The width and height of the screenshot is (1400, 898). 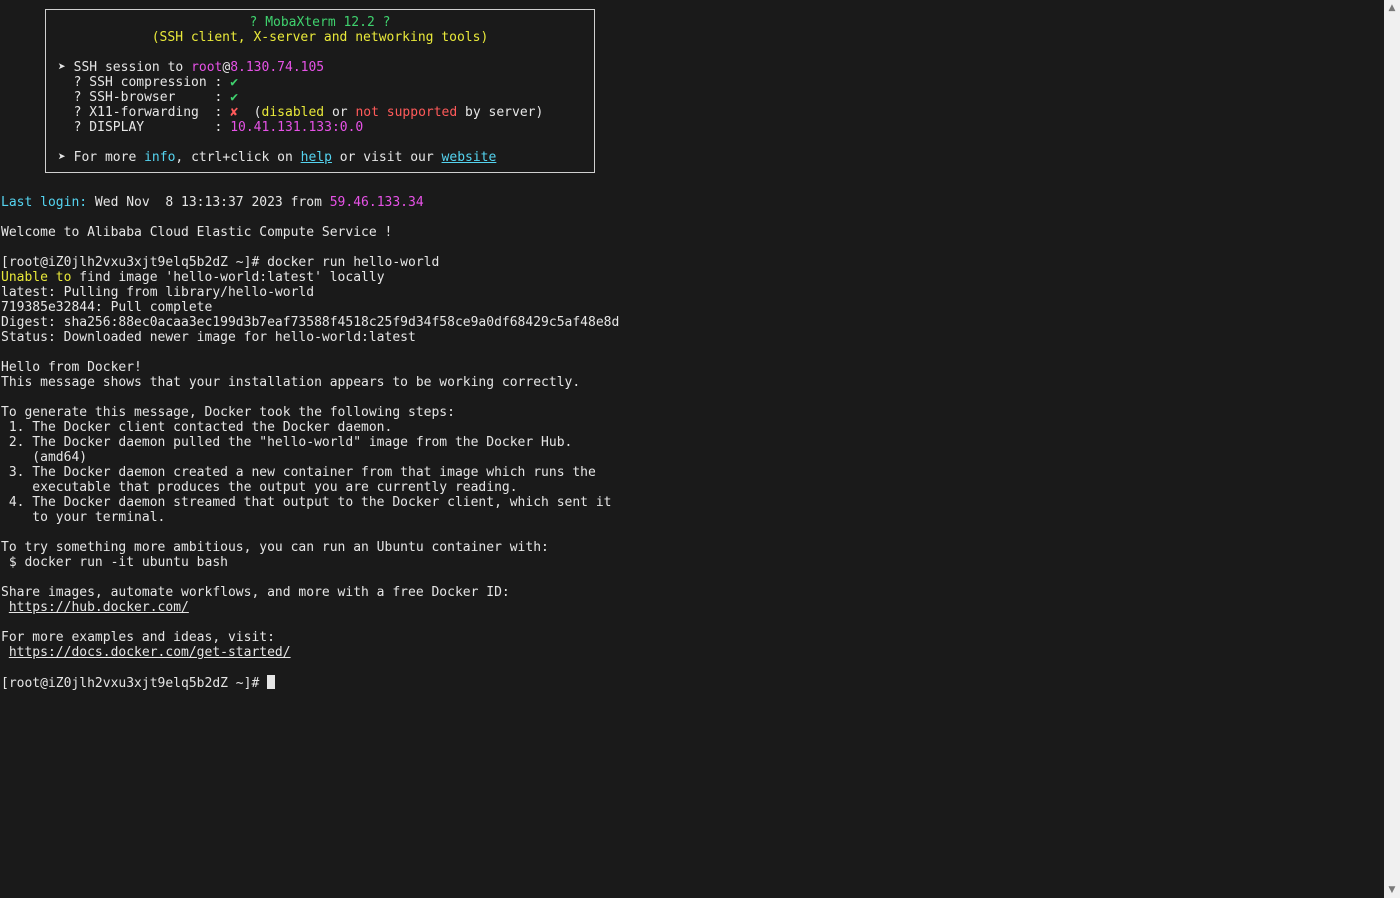 I want to click on session-prefix: SSH session to, so click(x=132, y=67).